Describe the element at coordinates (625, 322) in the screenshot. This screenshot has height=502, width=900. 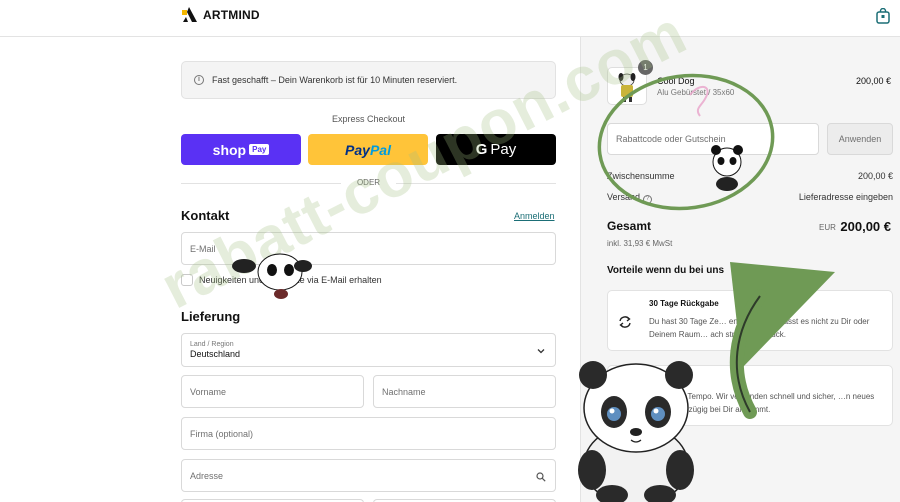
I see `return-arrows-icon` at that location.